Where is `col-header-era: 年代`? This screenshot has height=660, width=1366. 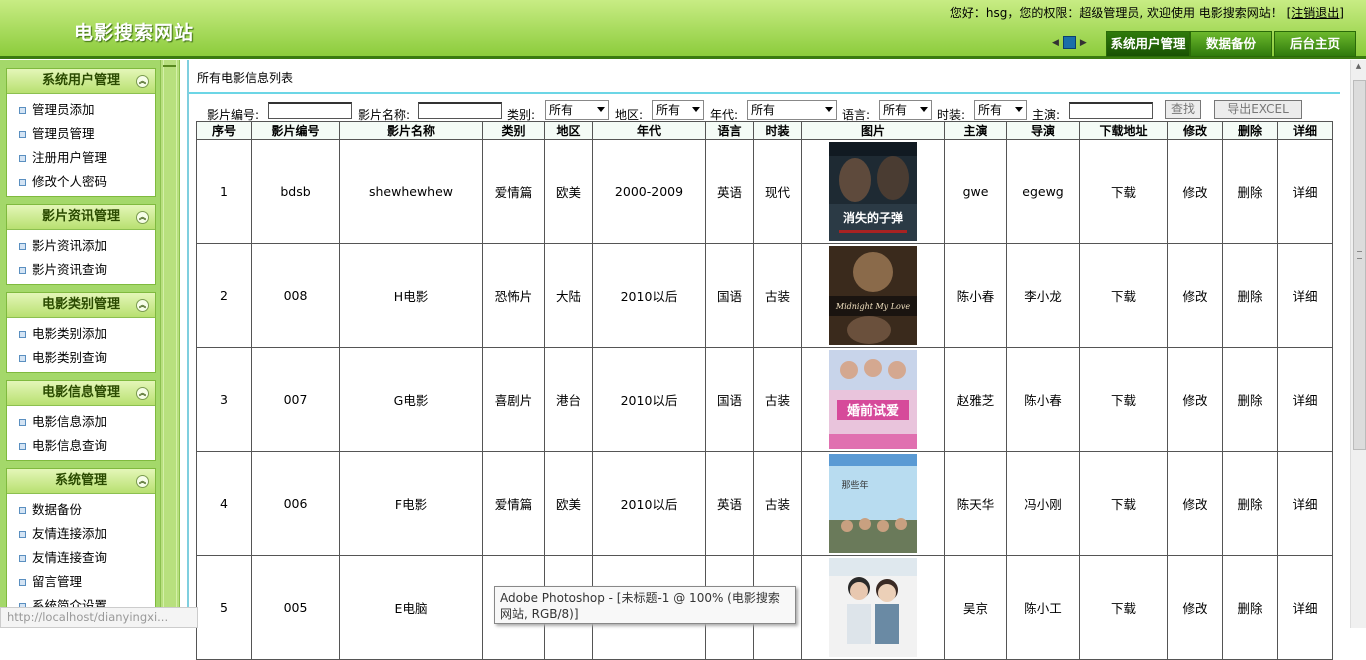
col-header-era: 年代 is located at coordinates (649, 130).